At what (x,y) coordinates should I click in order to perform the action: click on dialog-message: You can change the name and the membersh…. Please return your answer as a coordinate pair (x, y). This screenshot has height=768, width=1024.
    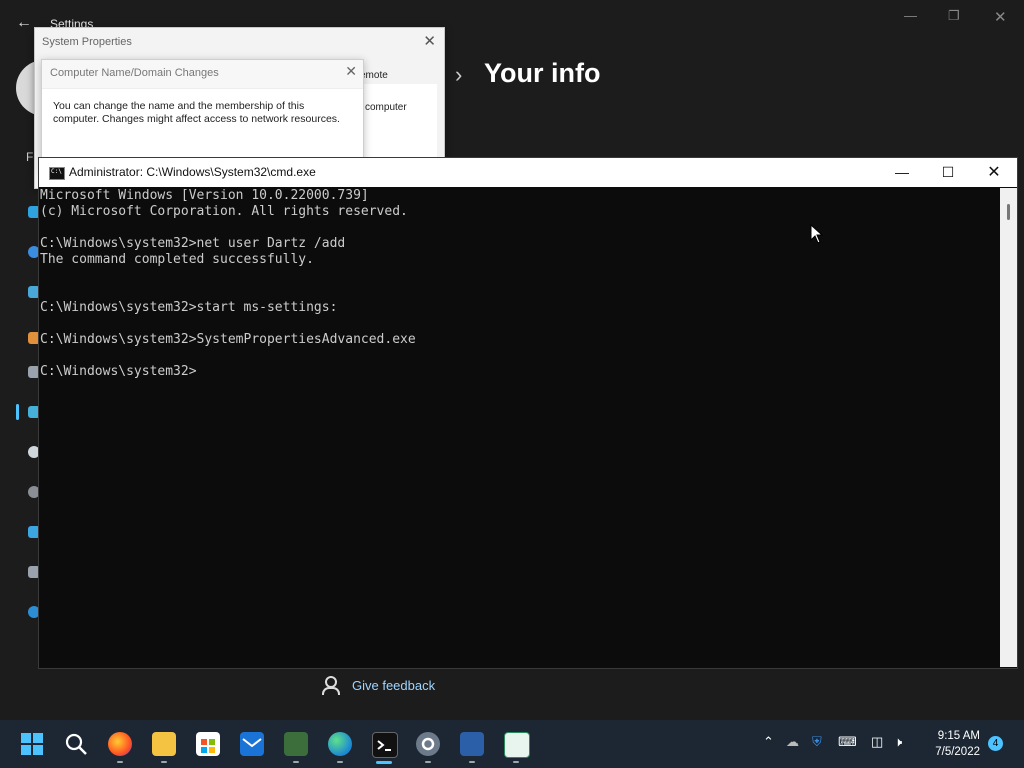
    Looking at the image, I should click on (196, 112).